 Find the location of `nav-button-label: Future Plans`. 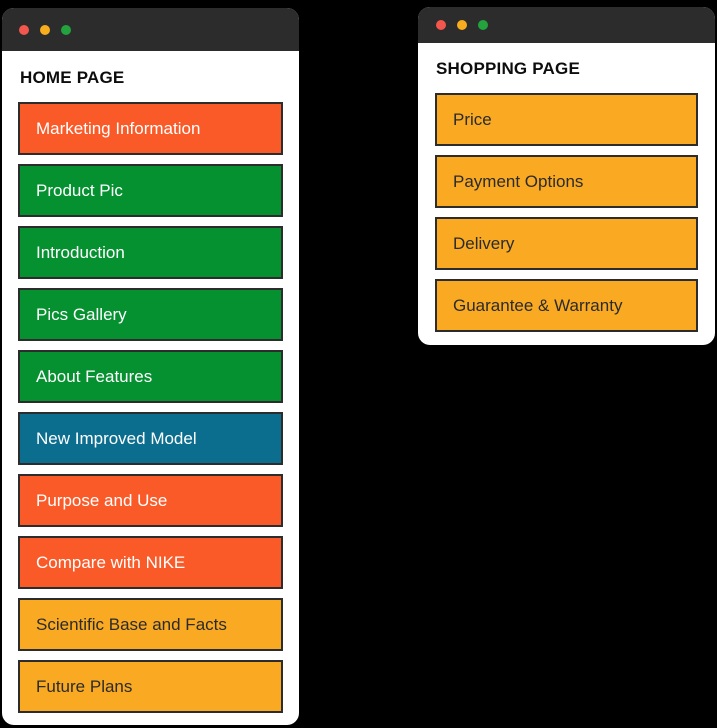

nav-button-label: Future Plans is located at coordinates (84, 686).